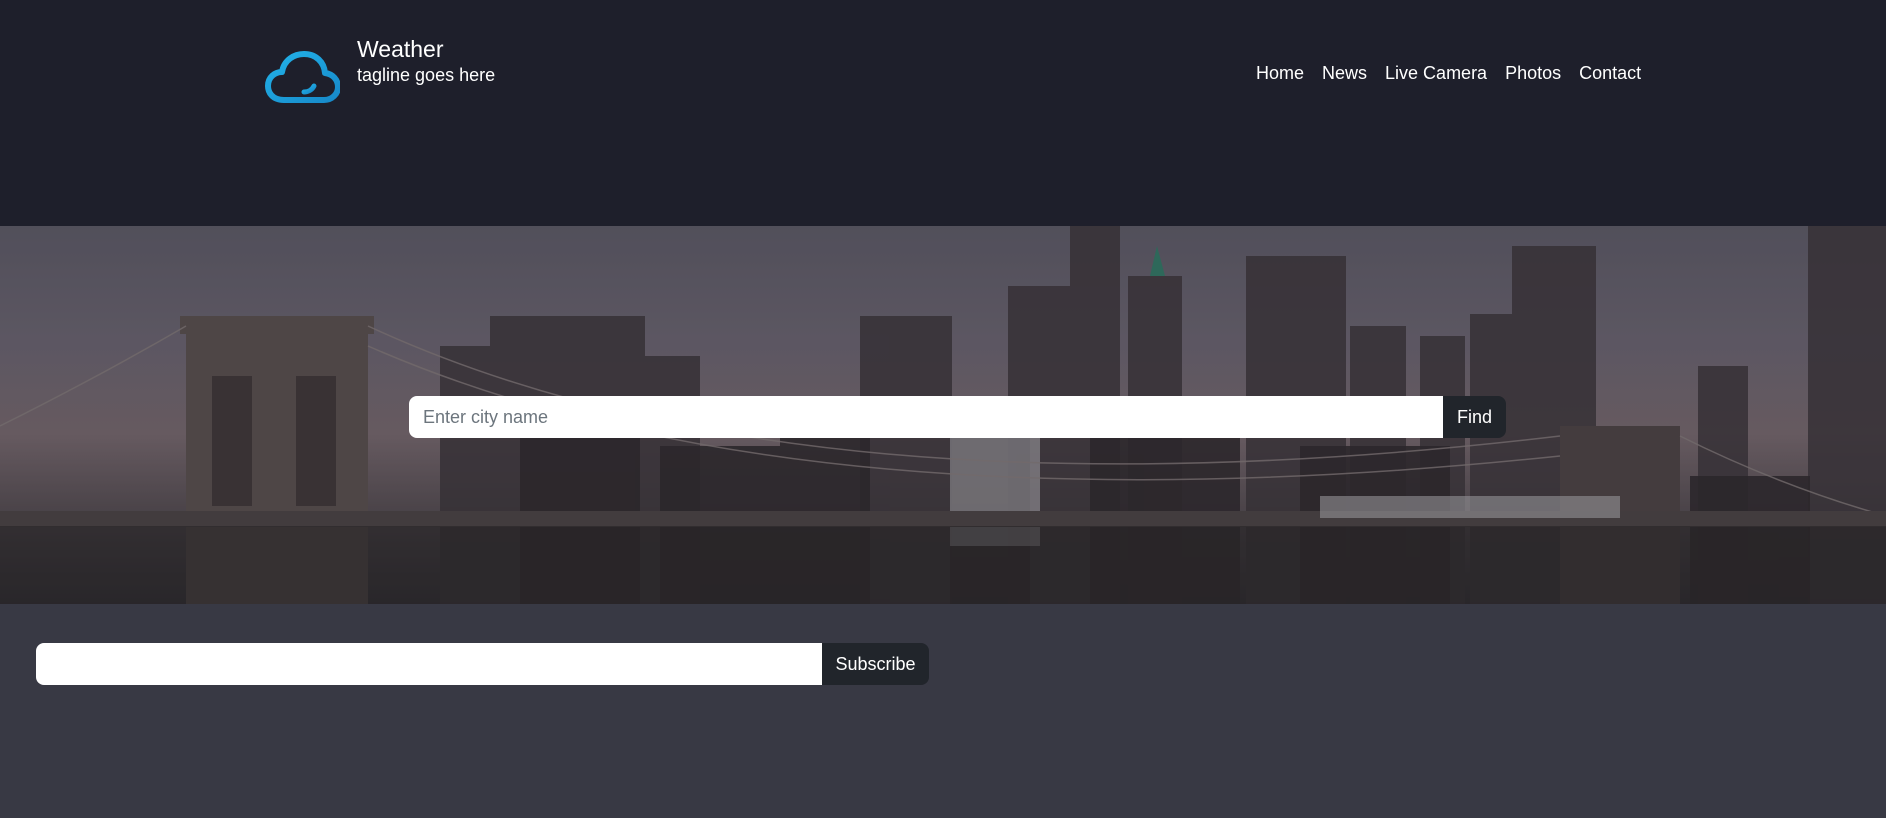 This screenshot has height=818, width=1886. I want to click on main-nav: Home News Live Camera Photos Contact, so click(1448, 73).